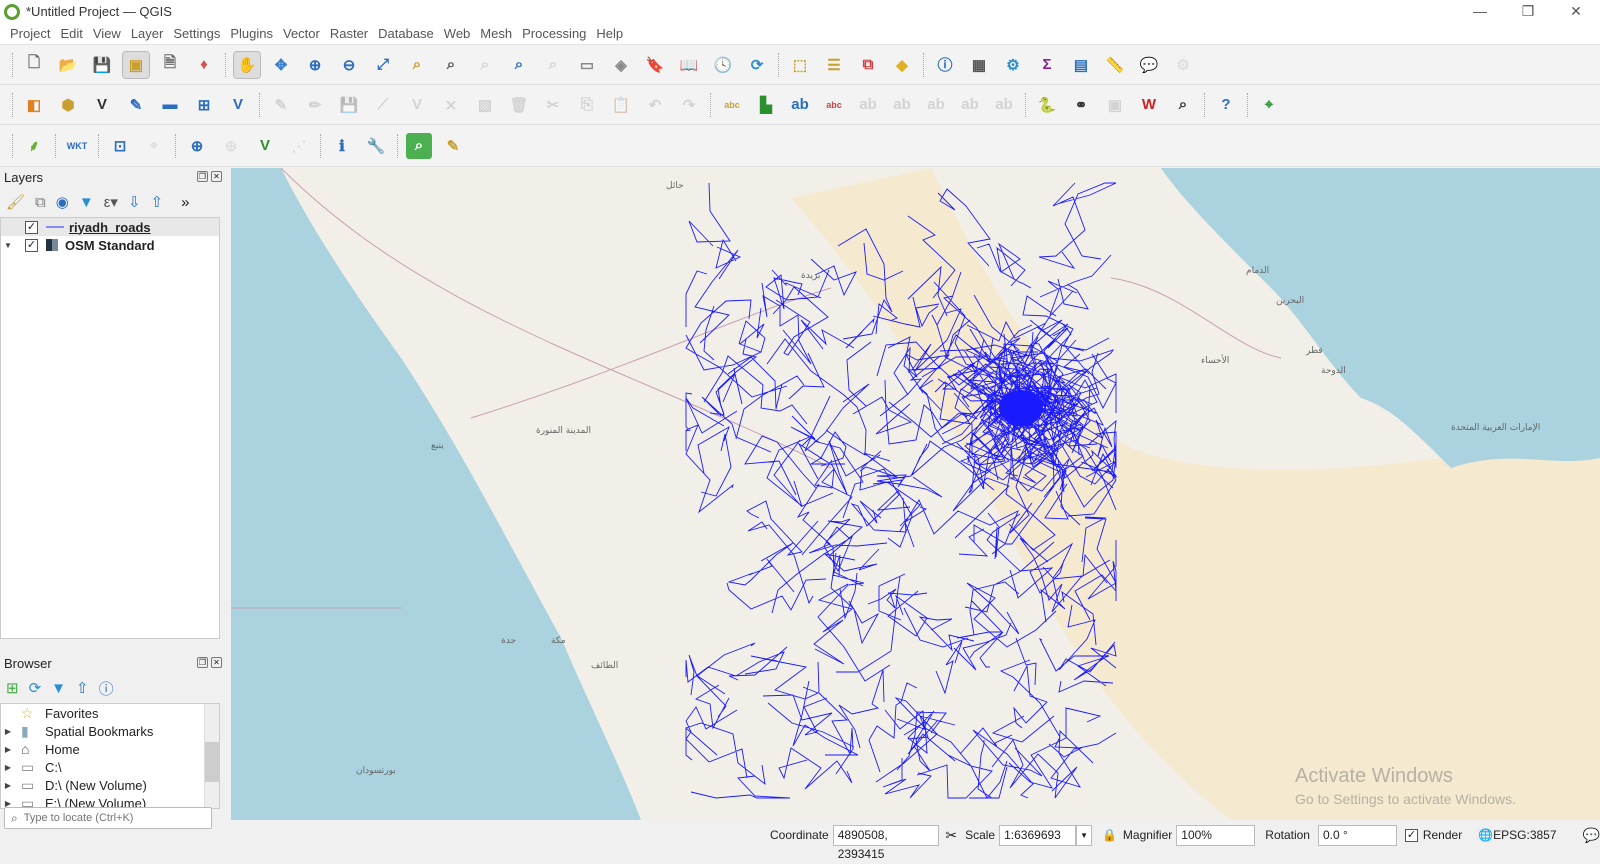 This screenshot has height=864, width=1600. What do you see at coordinates (834, 65) in the screenshot?
I see `select-by-value-icon: ☰` at bounding box center [834, 65].